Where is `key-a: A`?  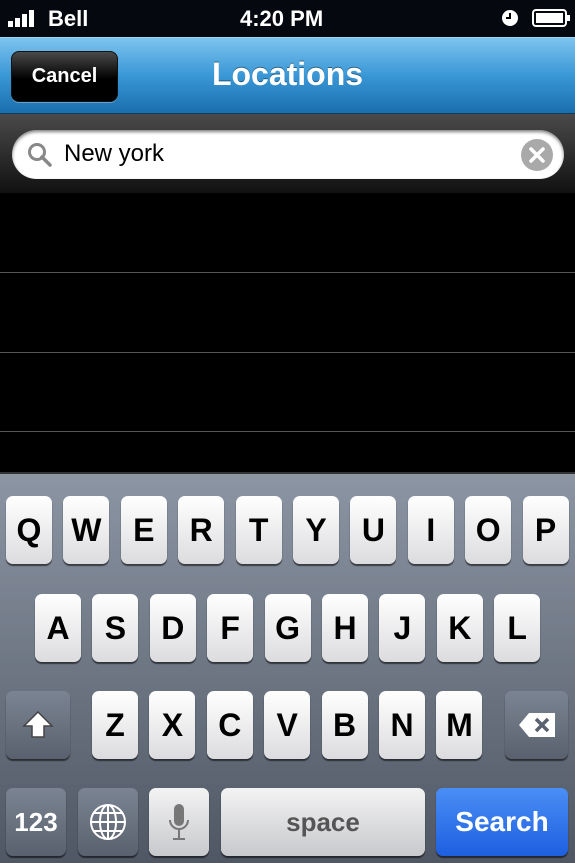 key-a: A is located at coordinates (58, 628).